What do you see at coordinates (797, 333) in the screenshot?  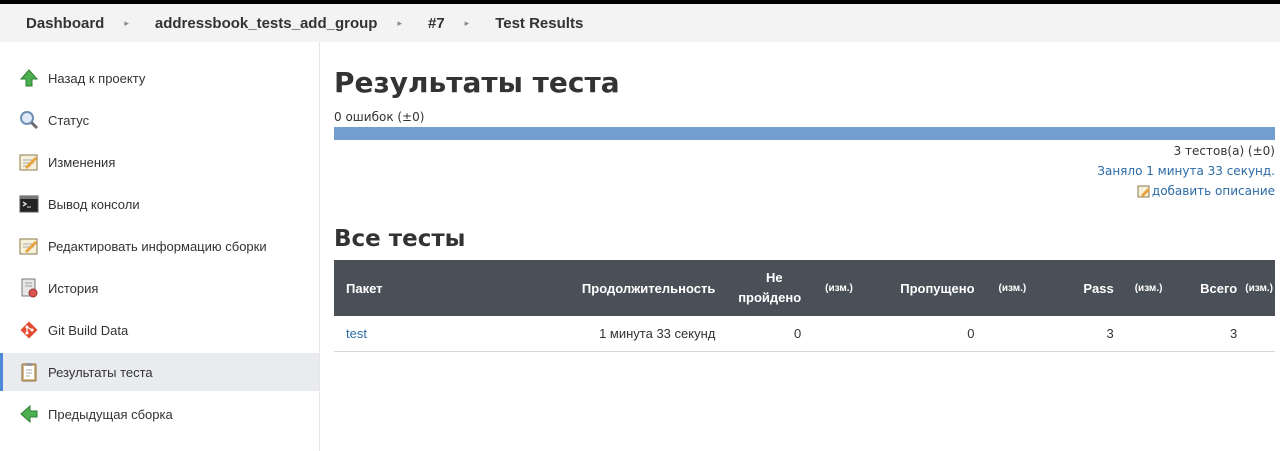 I see `row-failed: 0` at bounding box center [797, 333].